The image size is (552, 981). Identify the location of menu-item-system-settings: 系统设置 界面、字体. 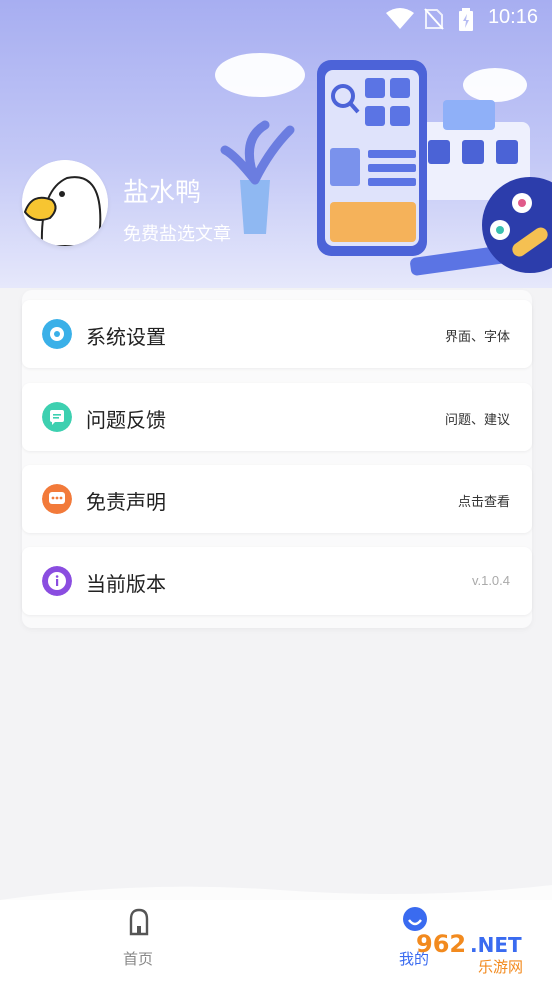
(277, 334).